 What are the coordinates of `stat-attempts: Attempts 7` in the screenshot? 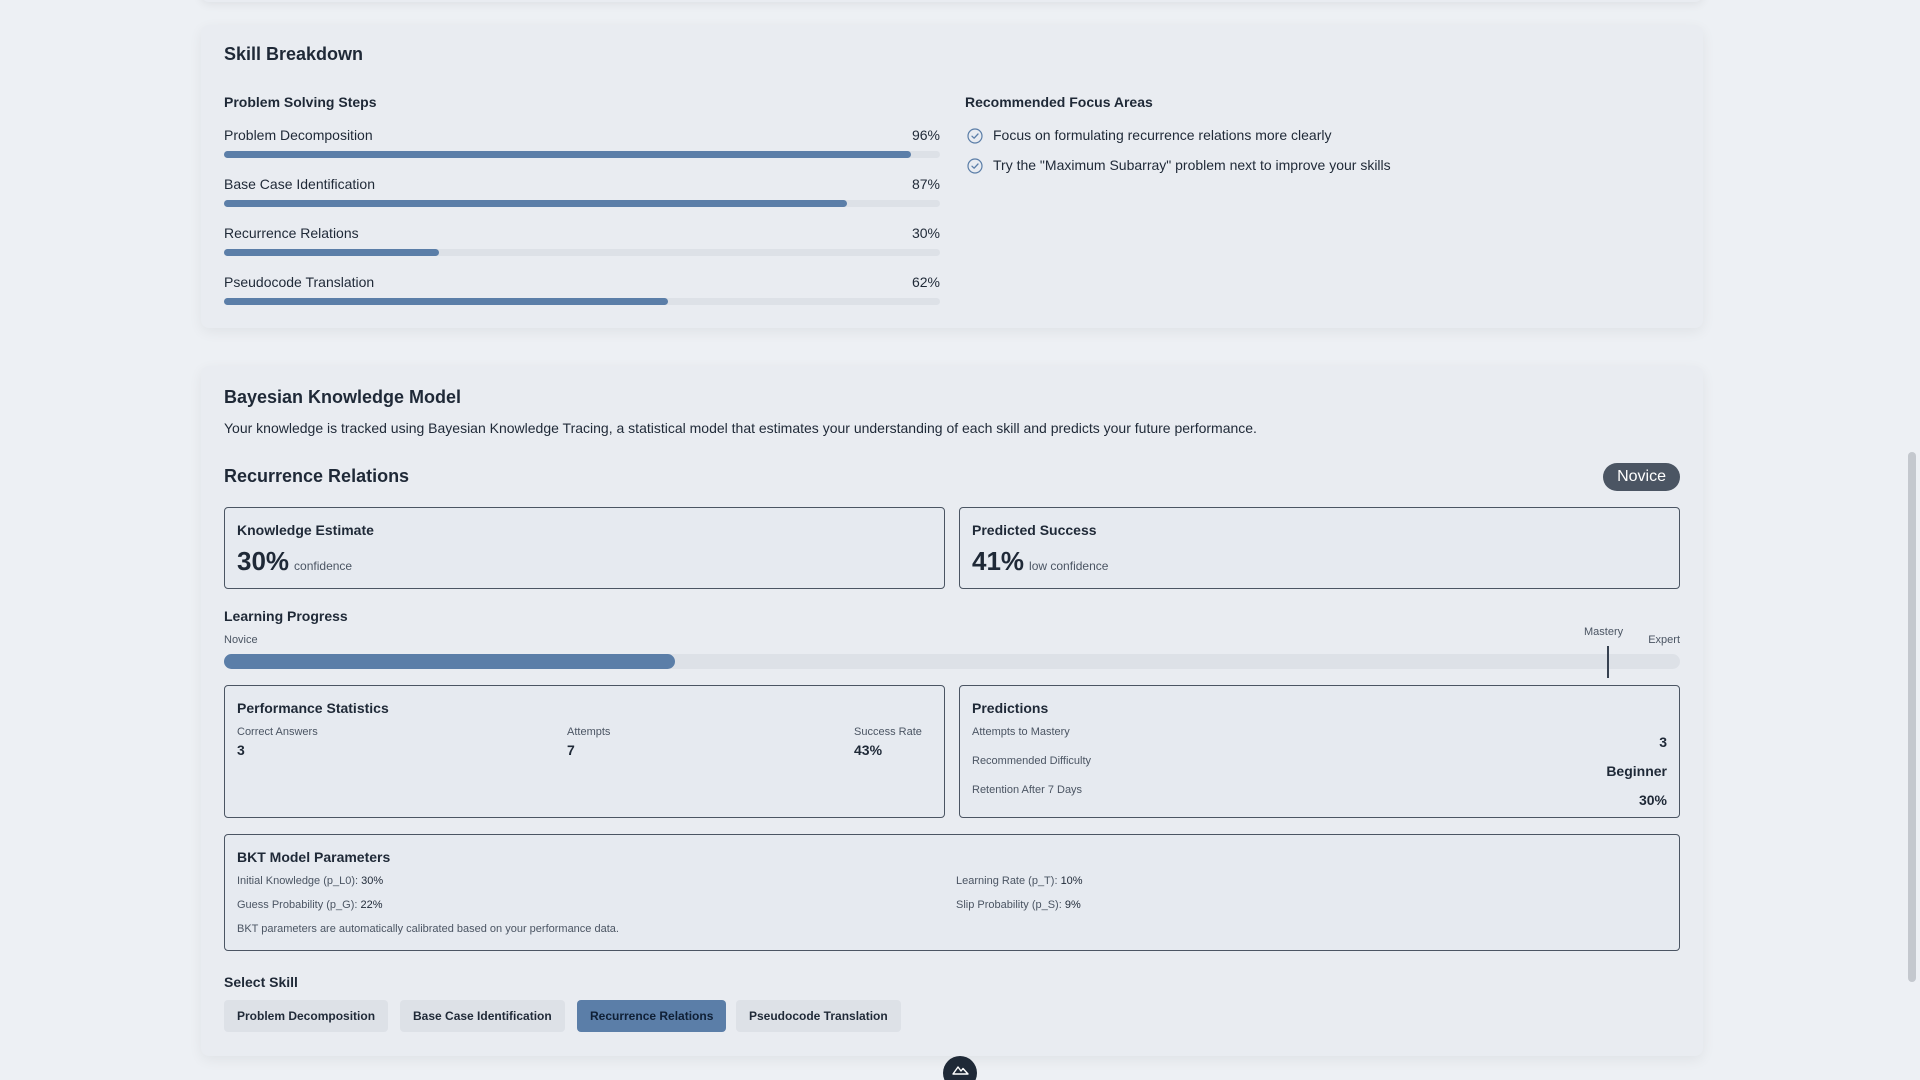 It's located at (588, 742).